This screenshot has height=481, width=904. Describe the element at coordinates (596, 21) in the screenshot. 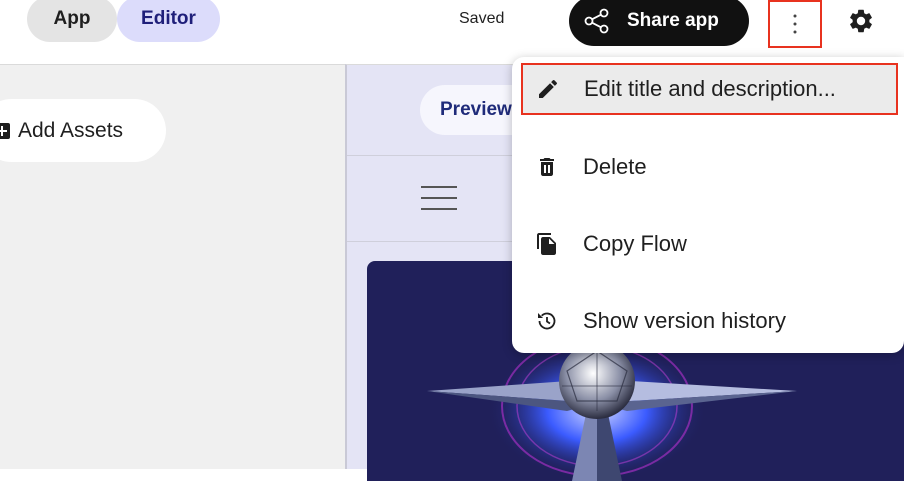

I see `share-icon` at that location.